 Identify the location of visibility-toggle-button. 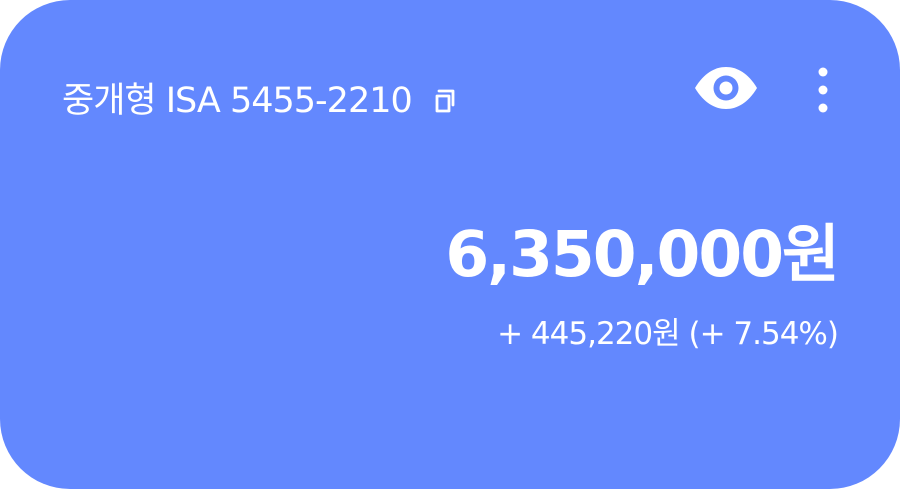
(726, 88).